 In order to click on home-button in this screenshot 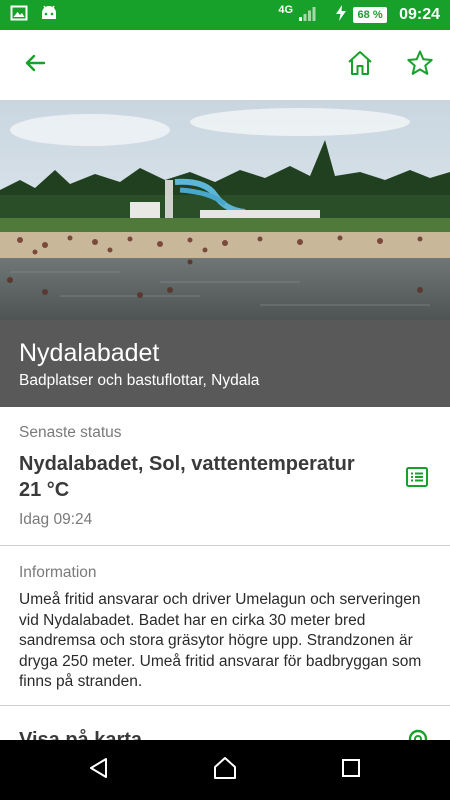, I will do `click(360, 65)`.